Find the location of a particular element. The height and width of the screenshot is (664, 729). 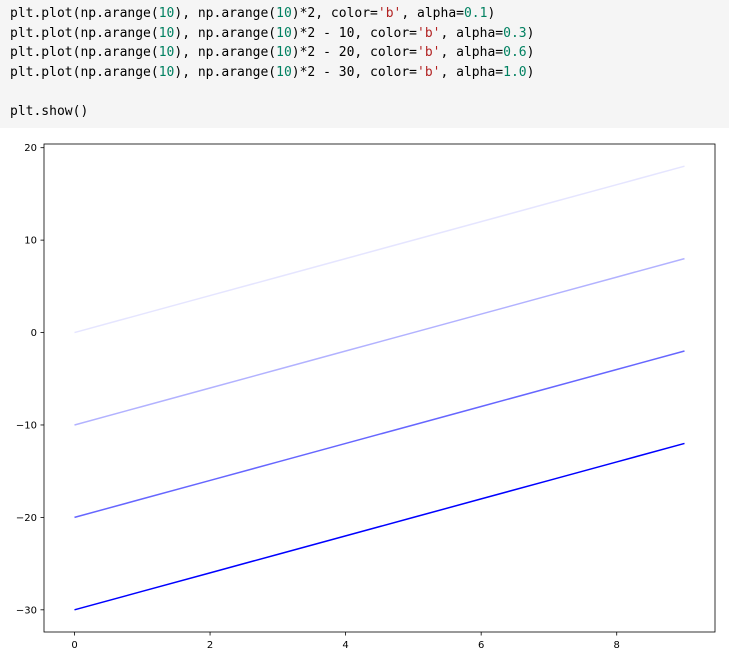

code-token: 1.0 is located at coordinates (515, 72).